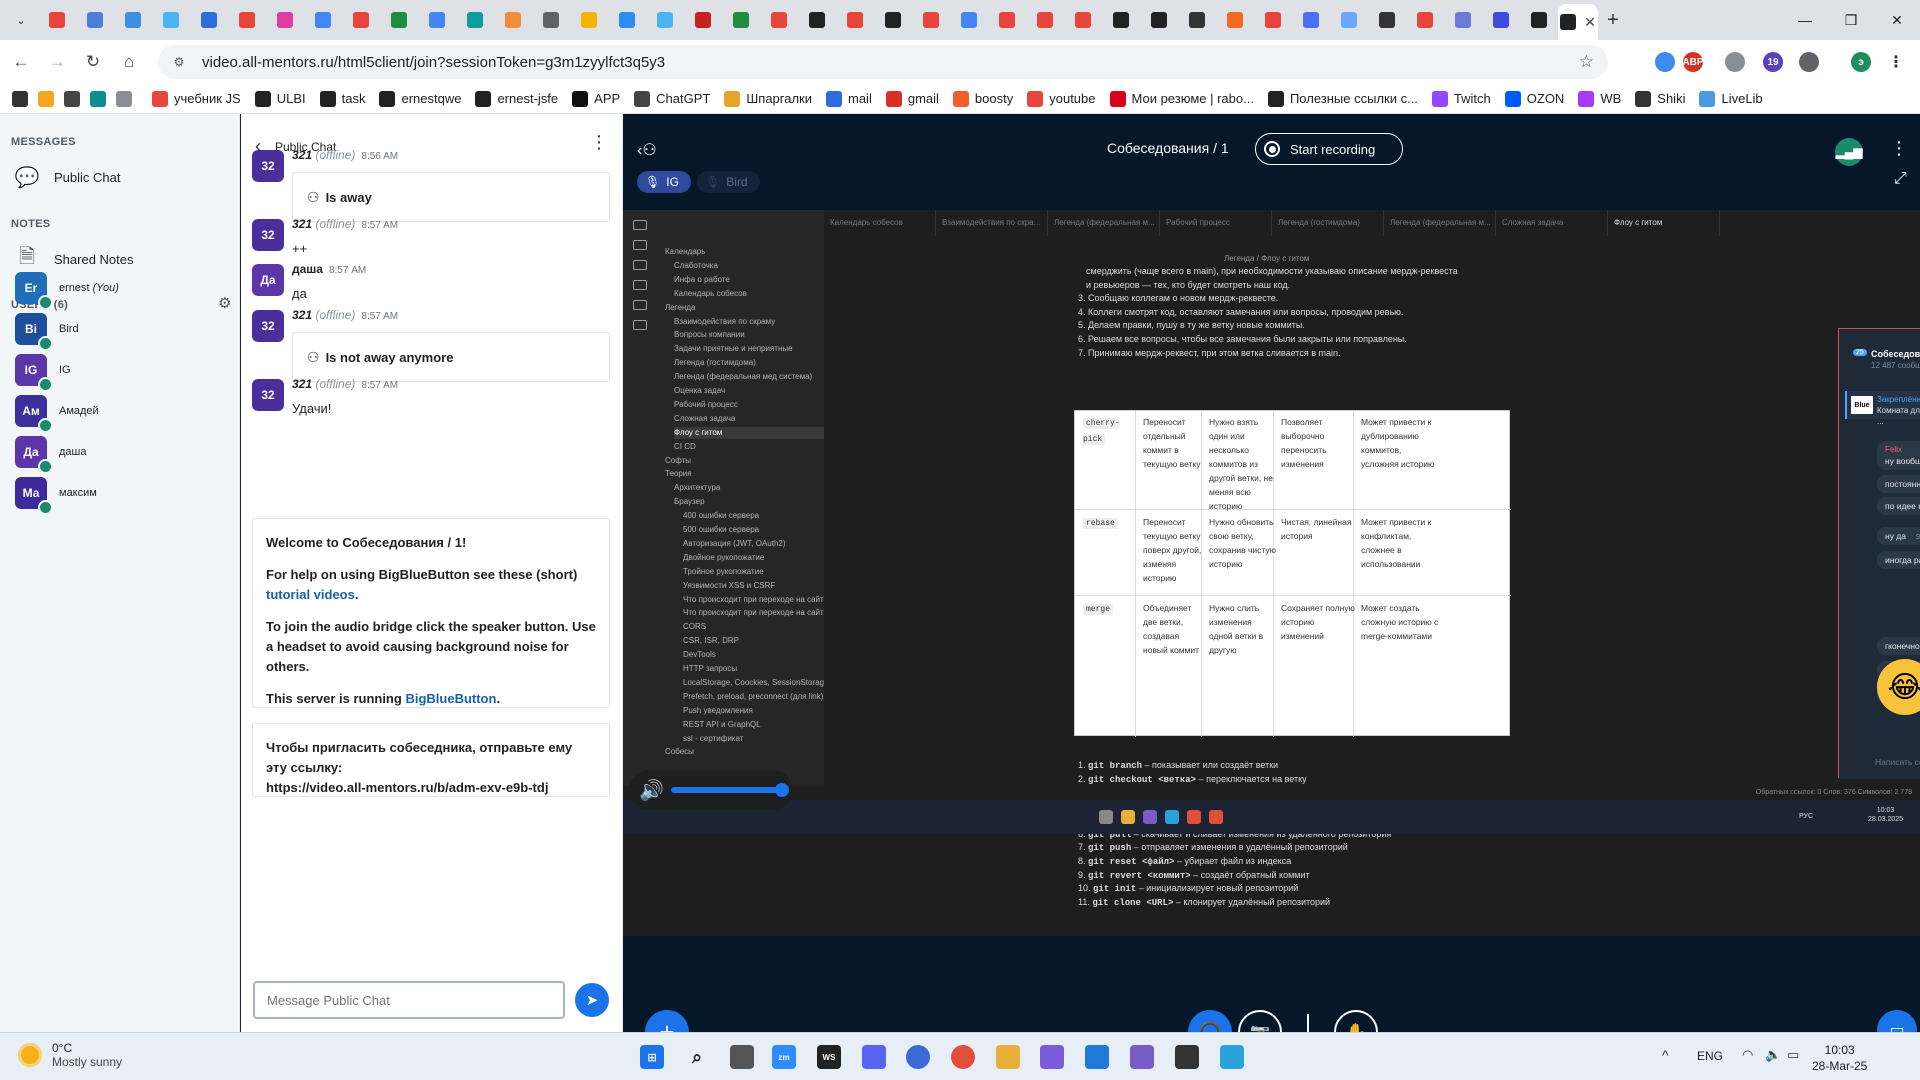 The image size is (1920, 1080). I want to click on shared-notes-link: 🗎 Shared Notes, so click(74, 259).